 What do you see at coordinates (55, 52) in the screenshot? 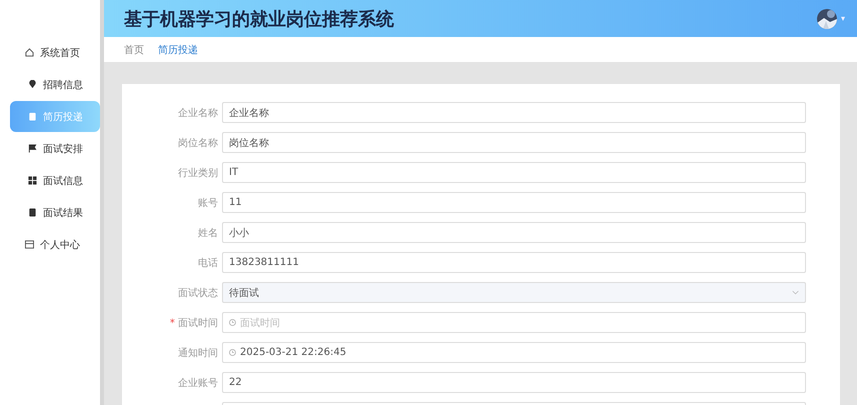
I see `sidebar-item: 系统首页` at bounding box center [55, 52].